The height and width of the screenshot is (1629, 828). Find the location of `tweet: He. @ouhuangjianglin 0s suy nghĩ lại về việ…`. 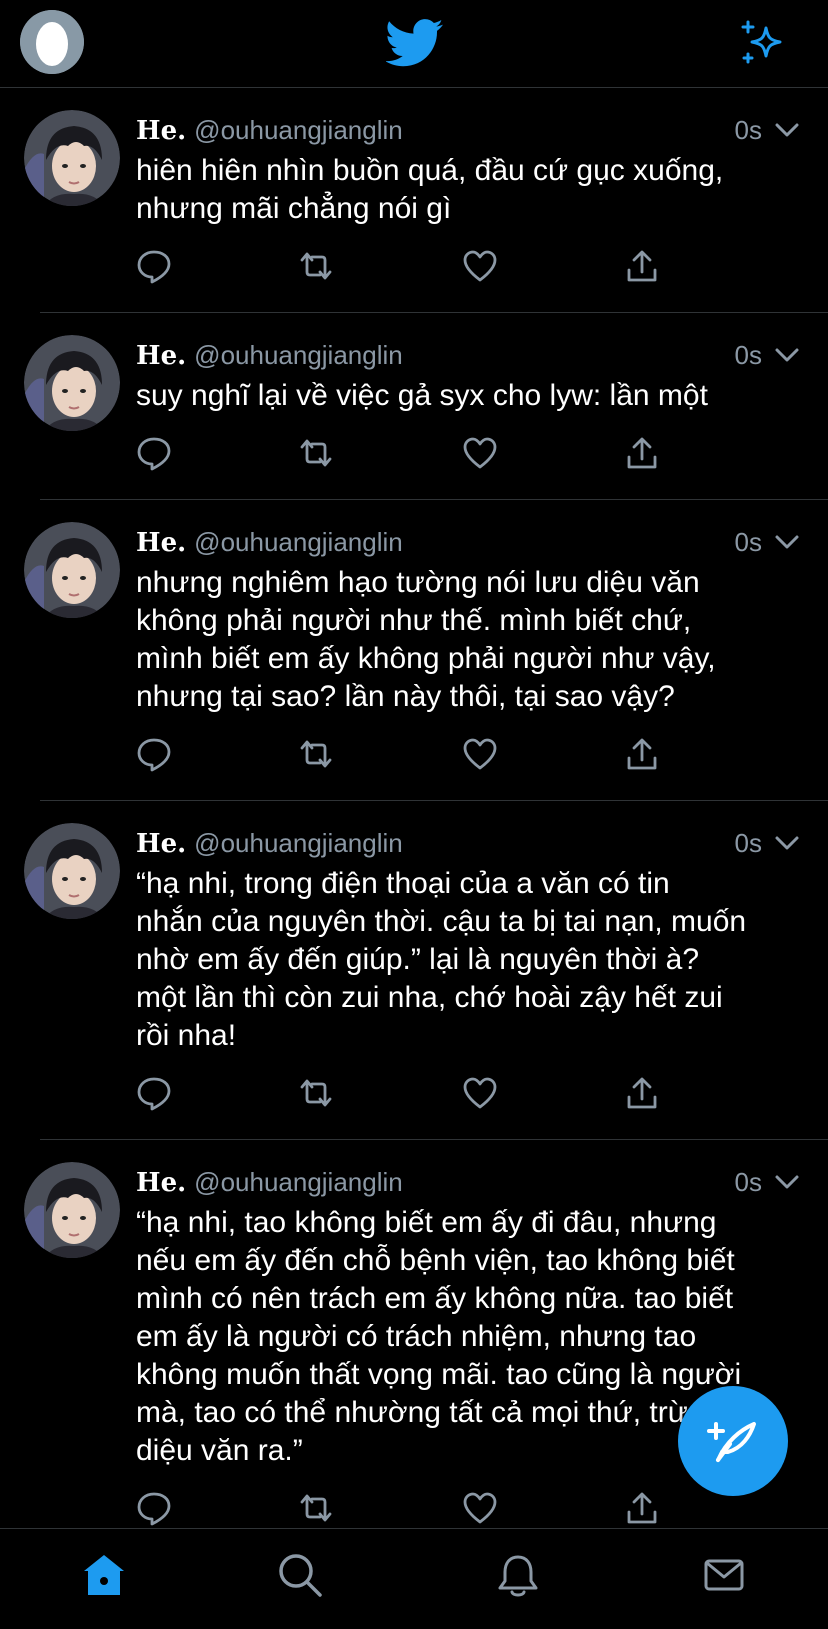

tweet: He. @ouhuangjianglin 0s suy nghĩ lại về việ… is located at coordinates (426, 406).